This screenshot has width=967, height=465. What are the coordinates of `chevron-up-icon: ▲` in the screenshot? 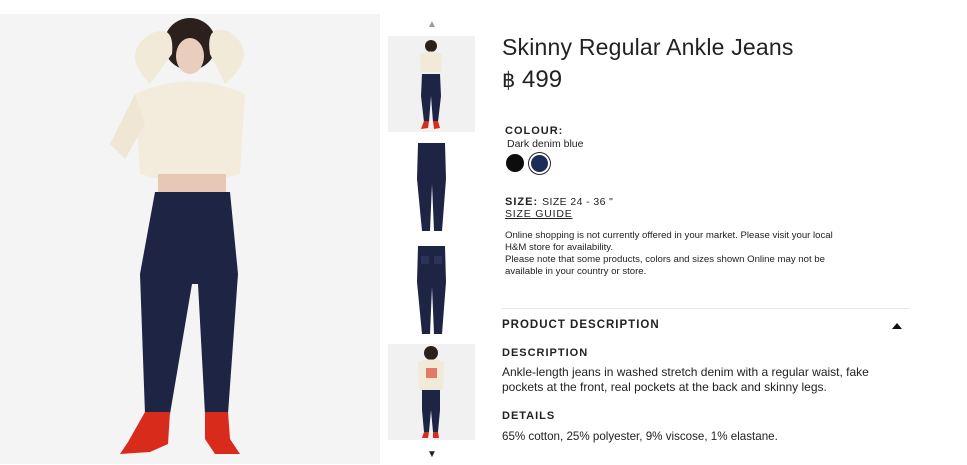 It's located at (432, 25).